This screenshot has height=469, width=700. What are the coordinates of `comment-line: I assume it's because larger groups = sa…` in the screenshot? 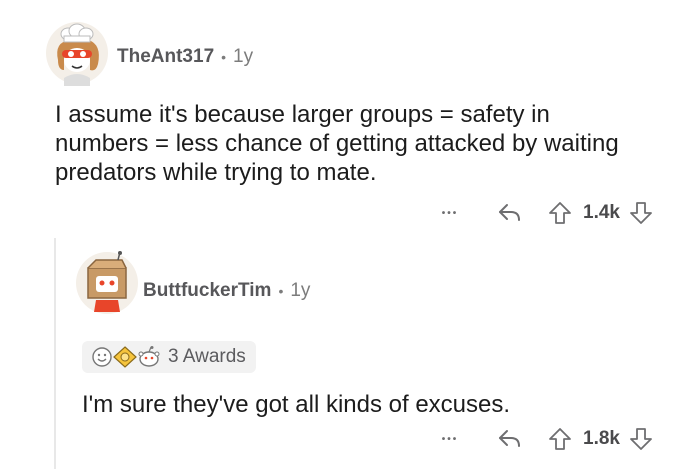 It's located at (302, 114).